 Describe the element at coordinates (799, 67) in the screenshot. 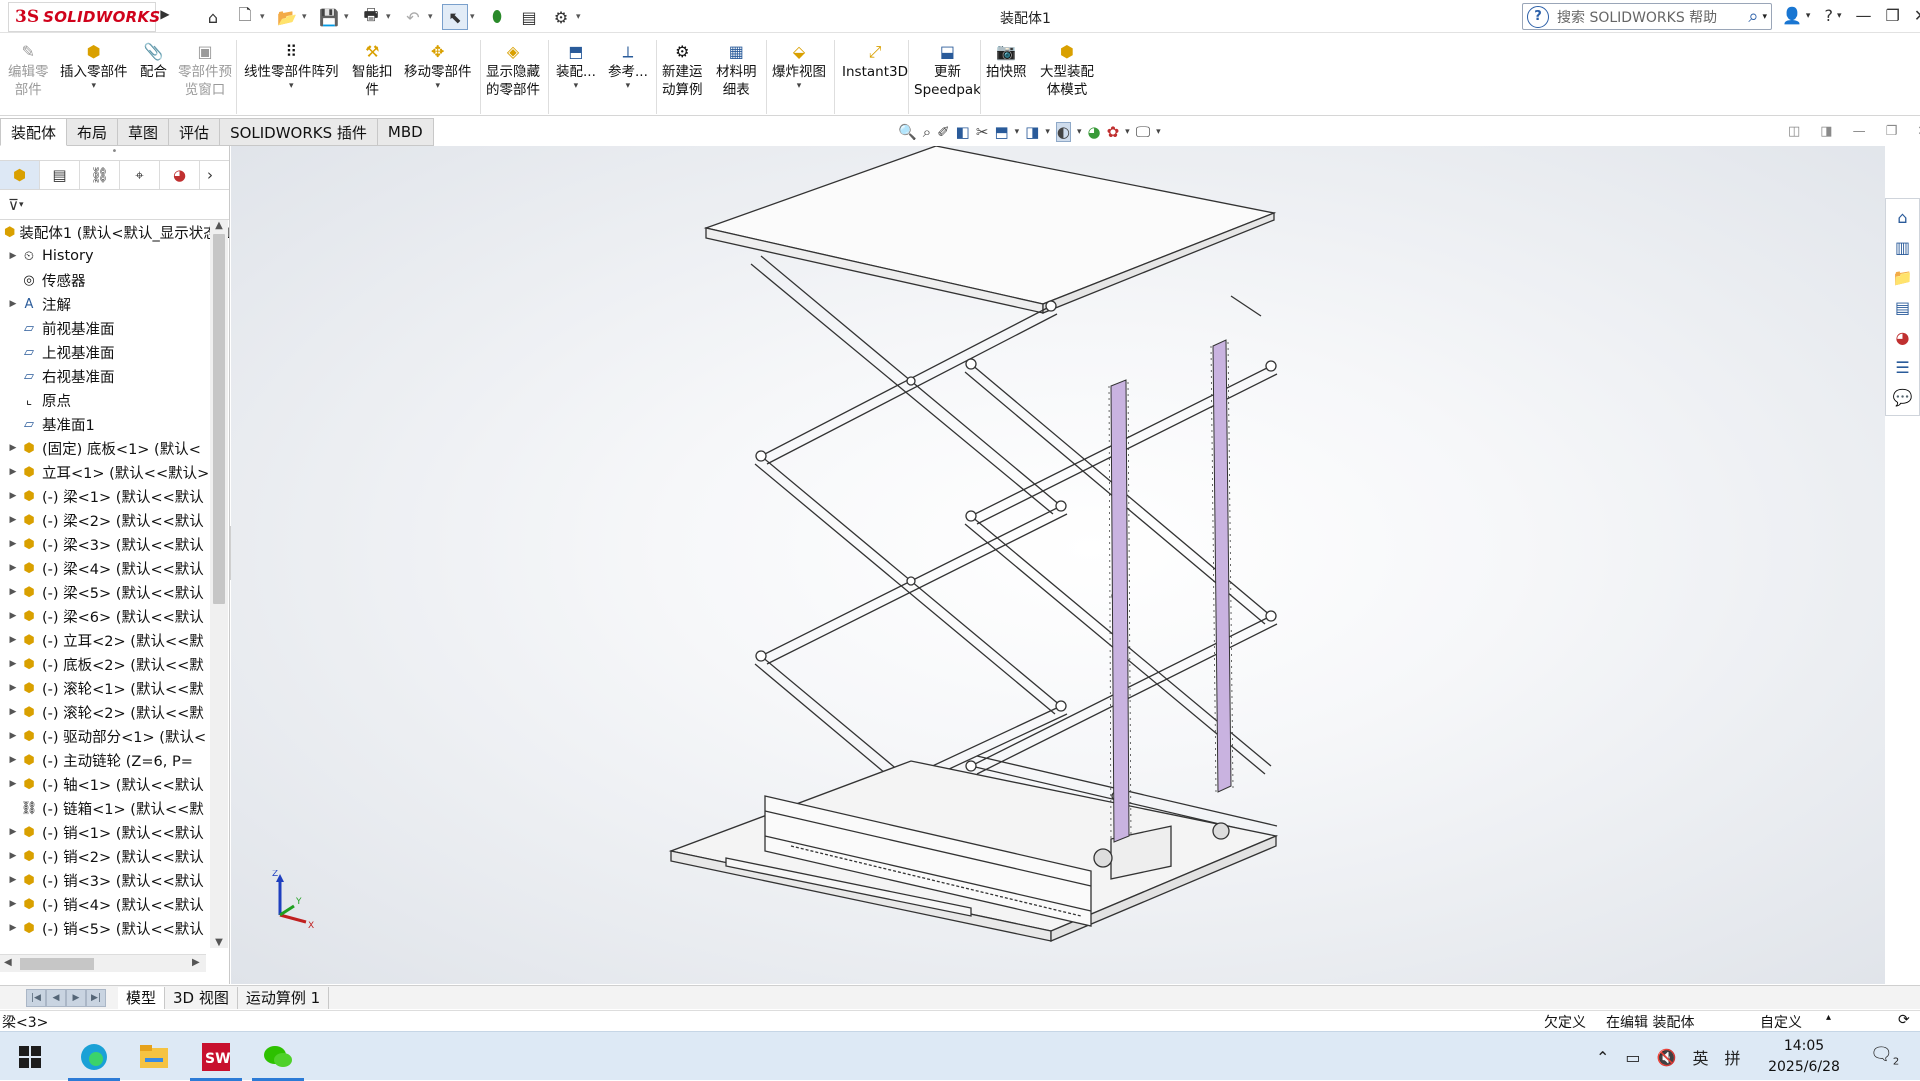

I see `exploded-view-button: ⬙ 爆炸视图 ▾` at that location.